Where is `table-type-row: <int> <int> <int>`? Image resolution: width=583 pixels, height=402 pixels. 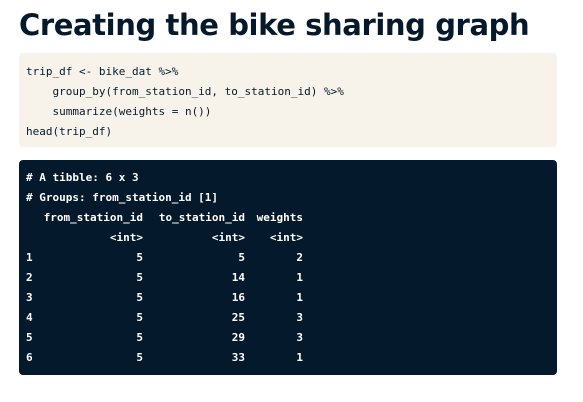
table-type-row: <int> <int> <int> is located at coordinates (288, 238).